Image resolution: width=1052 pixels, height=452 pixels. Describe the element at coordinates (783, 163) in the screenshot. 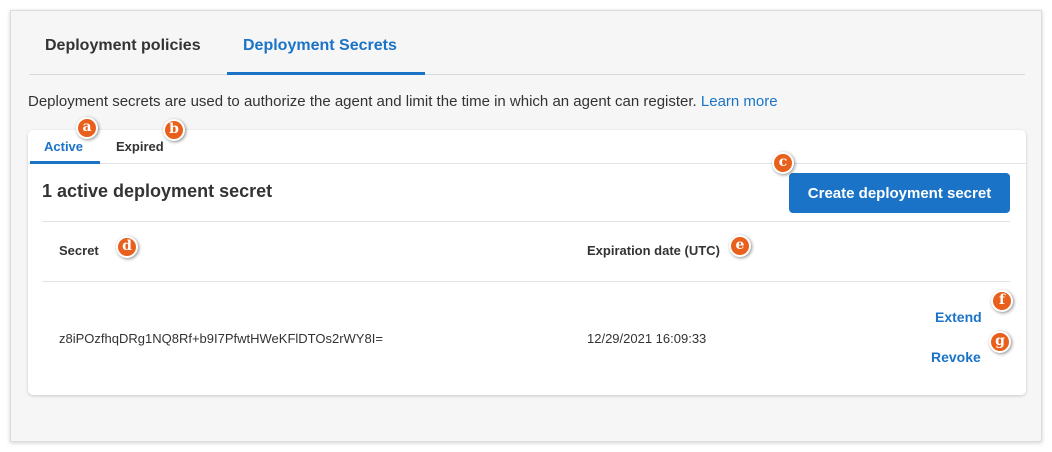

I see `callout-c: c` at that location.